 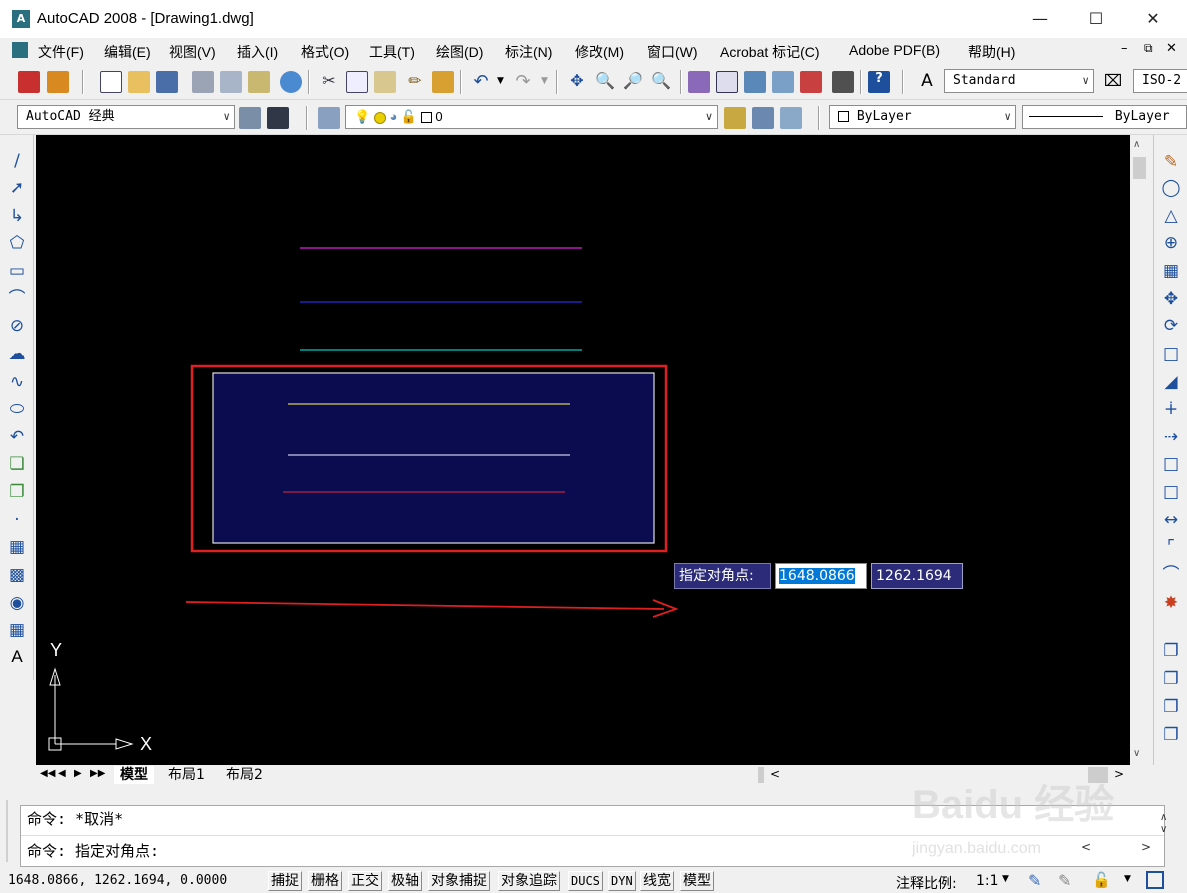 I want to click on draw-order-above-icon: ❐, so click(x=1171, y=707).